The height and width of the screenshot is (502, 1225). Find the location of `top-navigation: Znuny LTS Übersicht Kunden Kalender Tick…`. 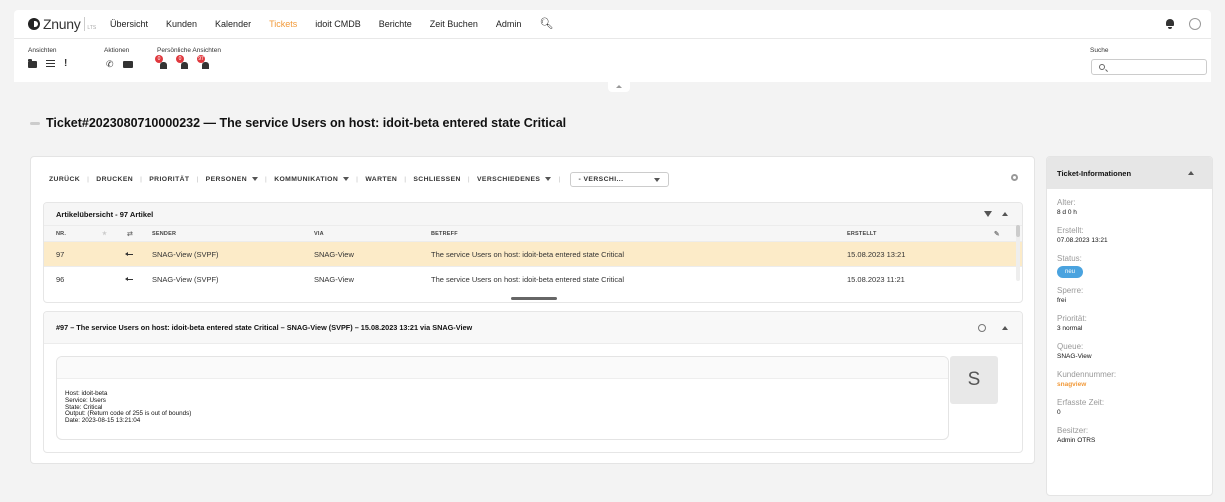

top-navigation: Znuny LTS Übersicht Kunden Kalender Tick… is located at coordinates (612, 25).